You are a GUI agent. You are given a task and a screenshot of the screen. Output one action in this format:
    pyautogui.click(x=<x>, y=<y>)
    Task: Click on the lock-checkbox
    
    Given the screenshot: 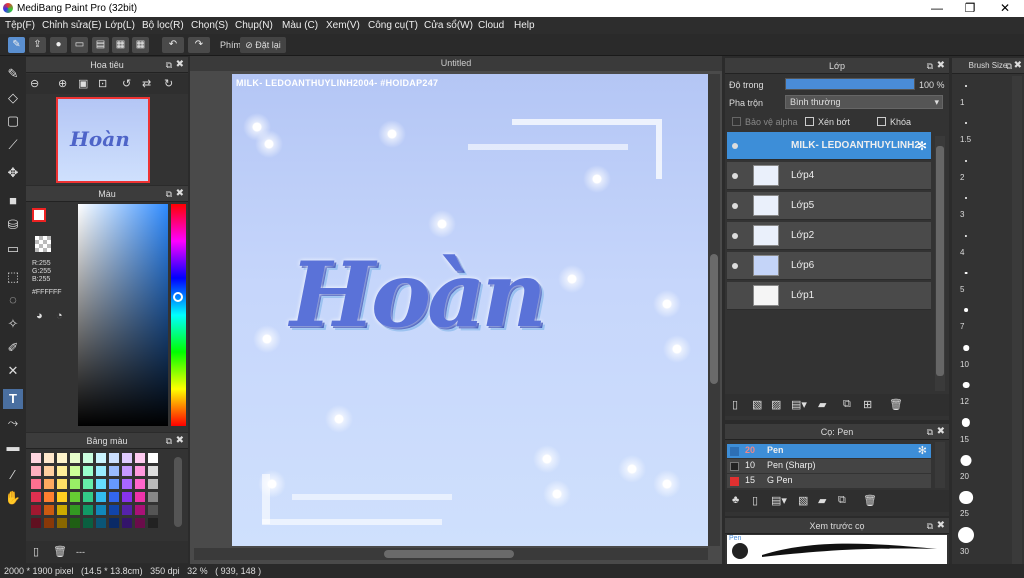 What is the action you would take?
    pyautogui.click(x=881, y=121)
    